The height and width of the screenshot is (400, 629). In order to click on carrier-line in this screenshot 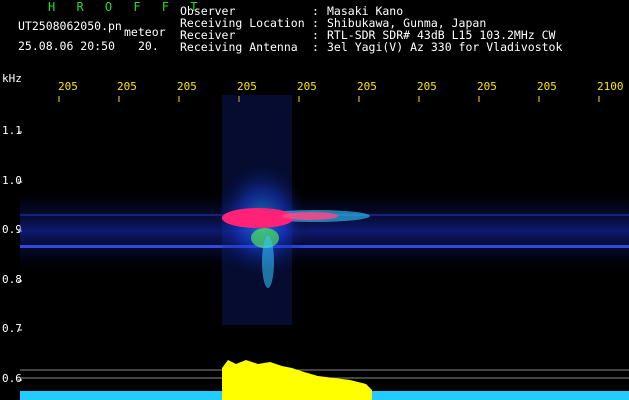, I will do `click(324, 246)`.